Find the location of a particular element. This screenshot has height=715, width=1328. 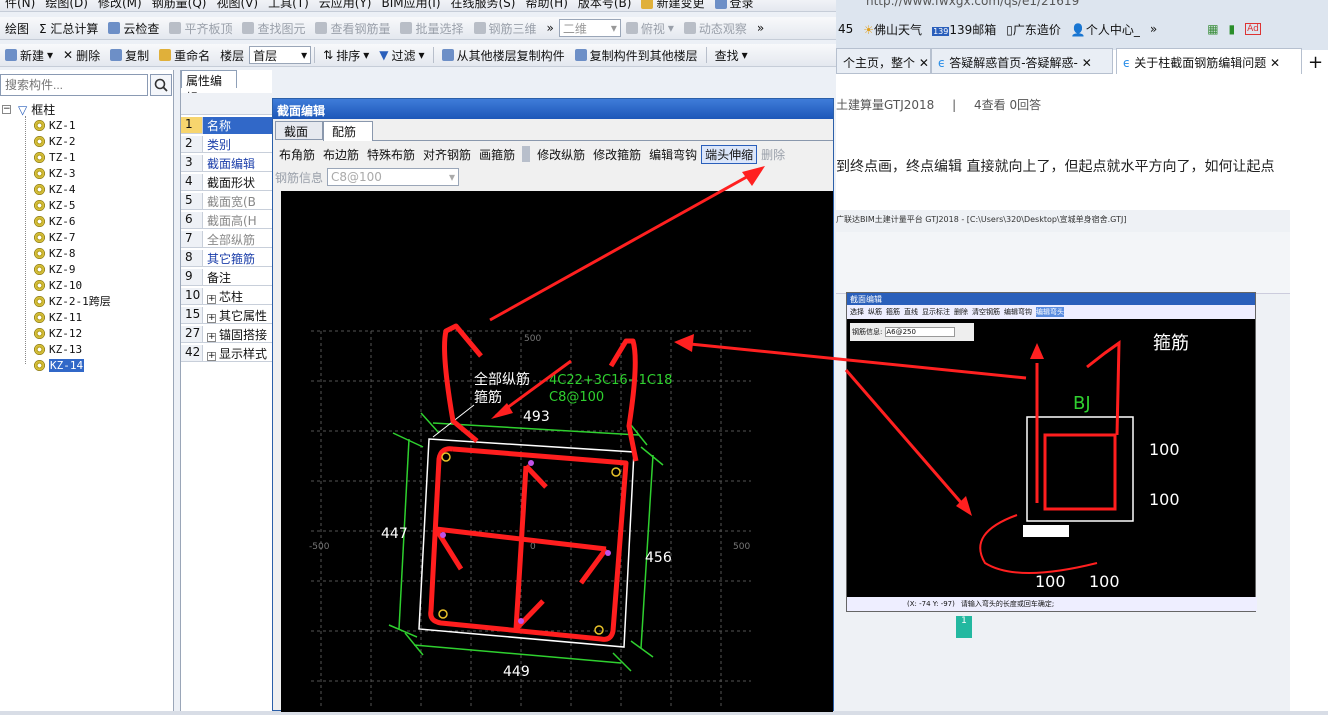

tree-item: KZ-2 is located at coordinates (55, 141).